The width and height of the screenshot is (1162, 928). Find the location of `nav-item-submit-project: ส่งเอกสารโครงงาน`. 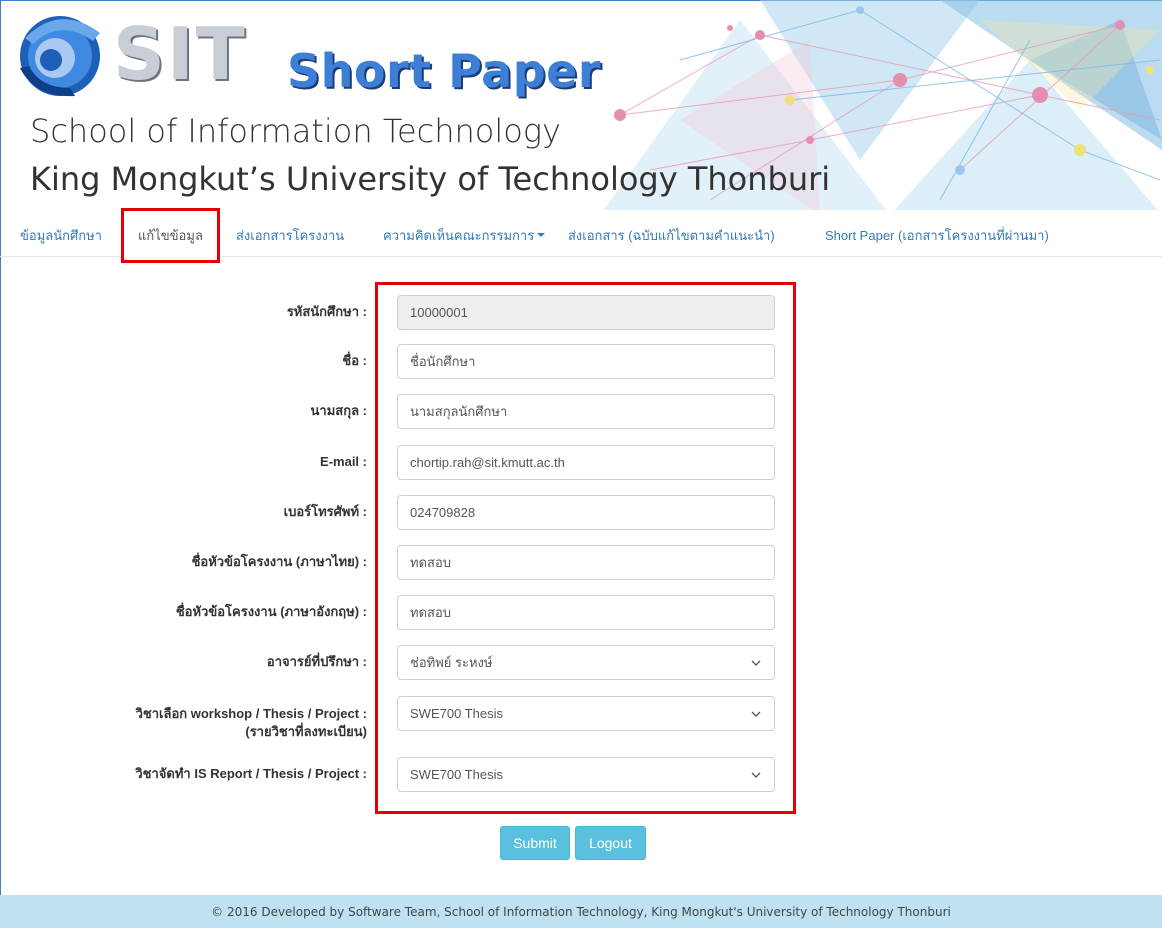

nav-item-submit-project: ส่งเอกสารโครงงาน is located at coordinates (290, 235).